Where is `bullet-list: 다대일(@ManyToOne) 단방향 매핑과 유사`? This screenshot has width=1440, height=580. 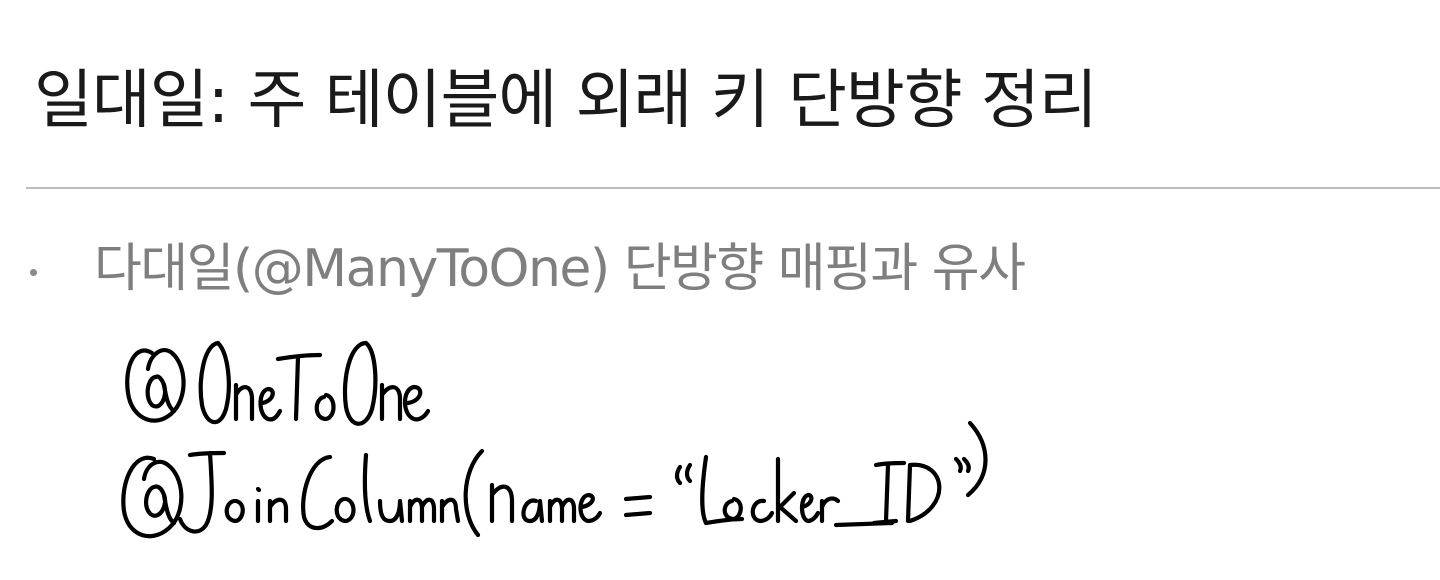 bullet-list: 다대일(@ManyToOne) 단방향 매핑과 유사 is located at coordinates (528, 269).